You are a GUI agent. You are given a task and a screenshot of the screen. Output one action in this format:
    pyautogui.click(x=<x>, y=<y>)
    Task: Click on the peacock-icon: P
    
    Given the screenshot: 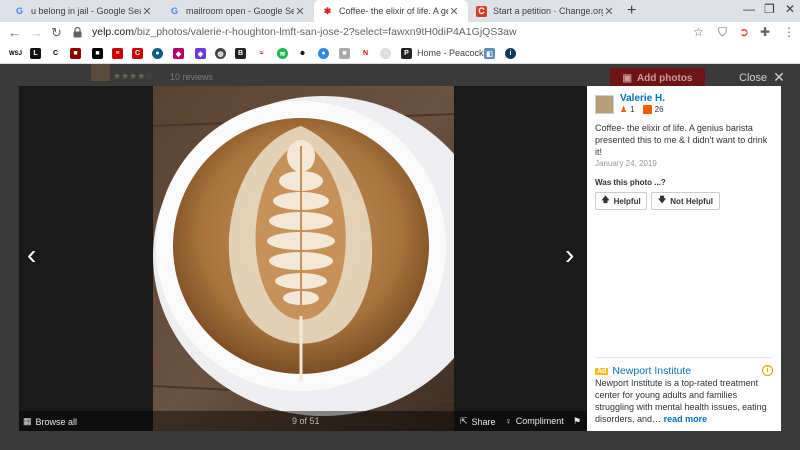 What is the action you would take?
    pyautogui.click(x=406, y=53)
    